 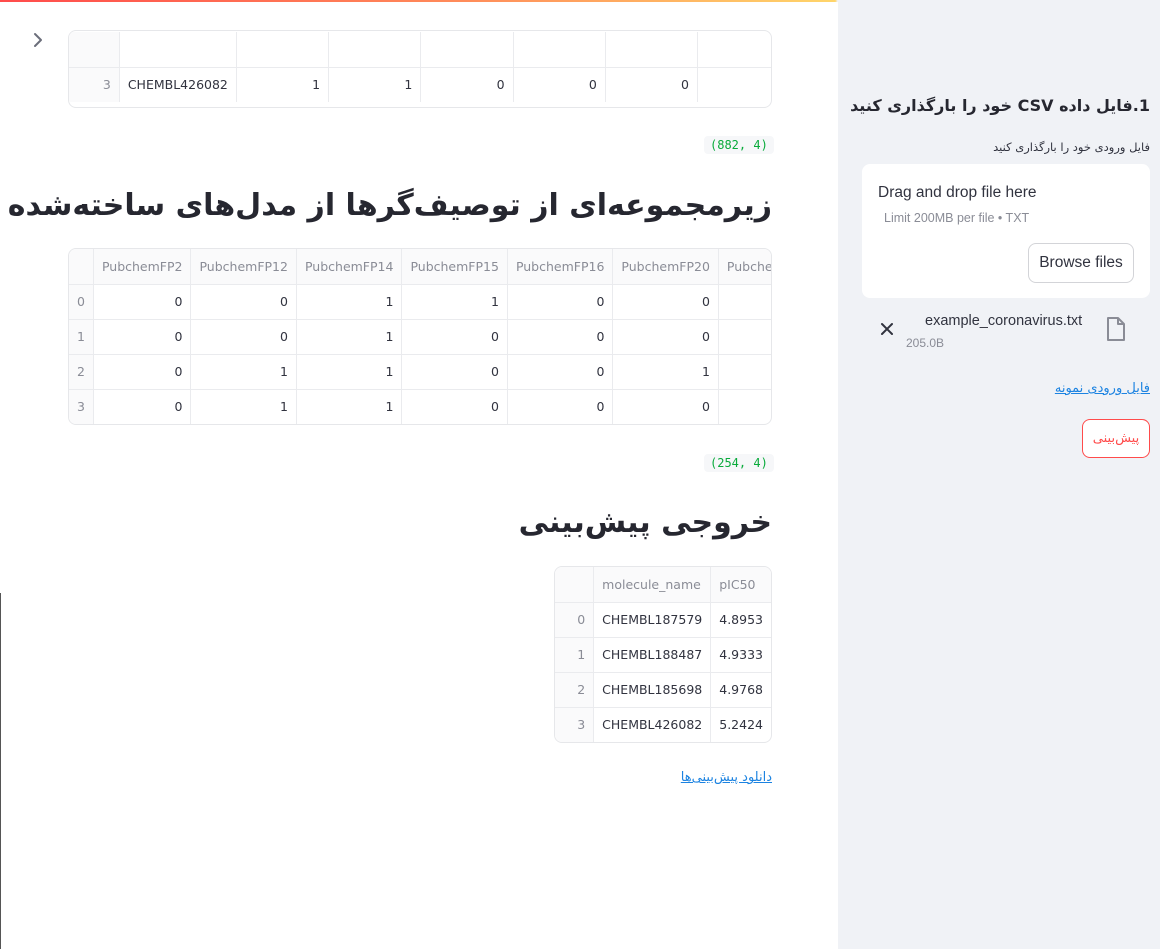 I want to click on table-row: 3 CHEMBL426082 1 1 0 0 0, so click(x=420, y=84).